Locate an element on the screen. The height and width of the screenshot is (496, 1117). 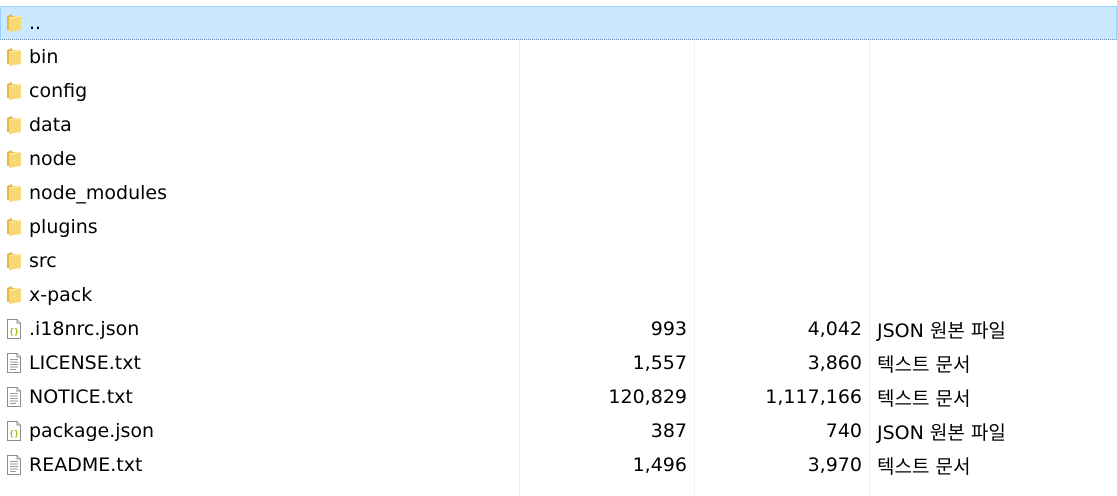
file-name: NOTICE.txt is located at coordinates (81, 397).